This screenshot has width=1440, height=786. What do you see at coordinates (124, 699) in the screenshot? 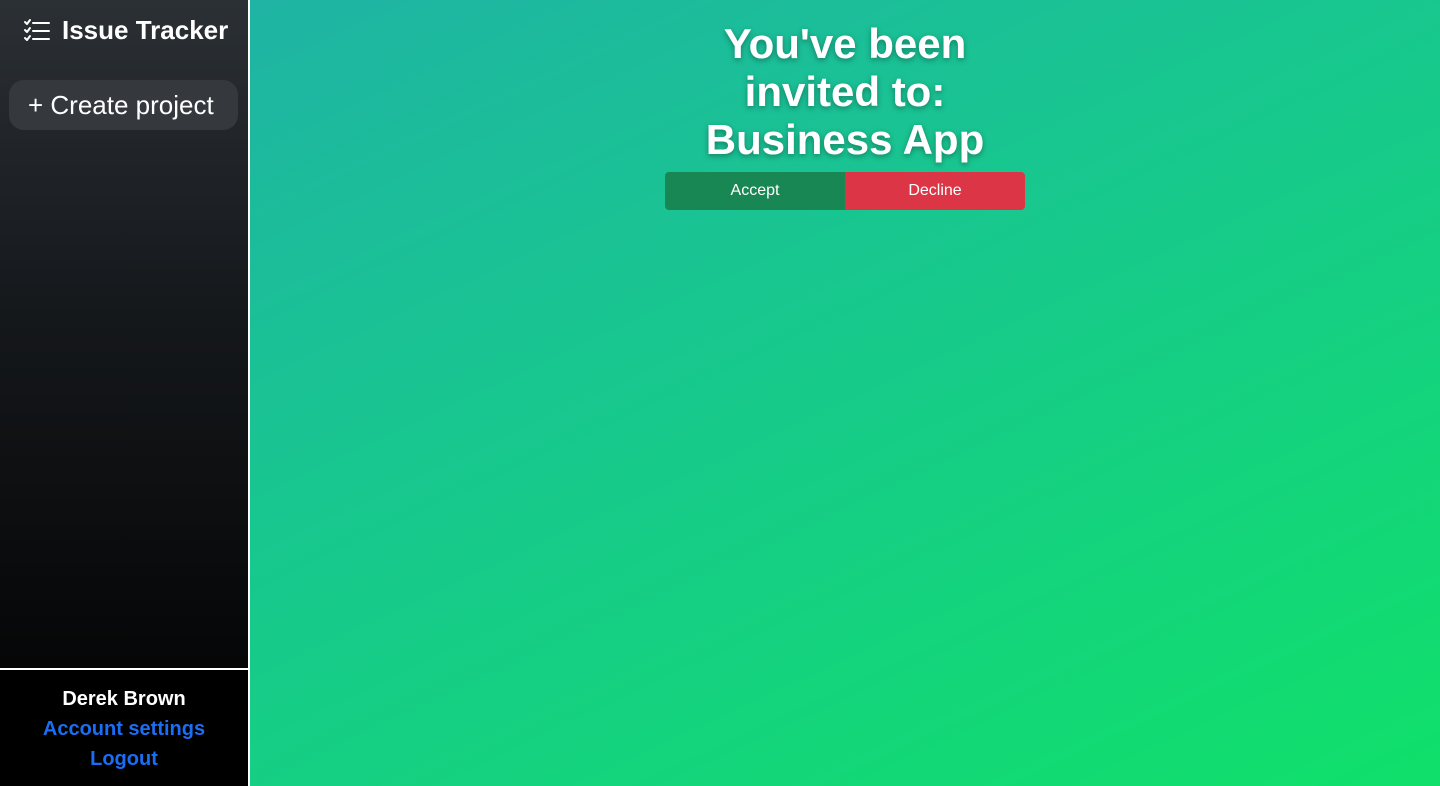
I see `user-name: Derek Brown` at bounding box center [124, 699].